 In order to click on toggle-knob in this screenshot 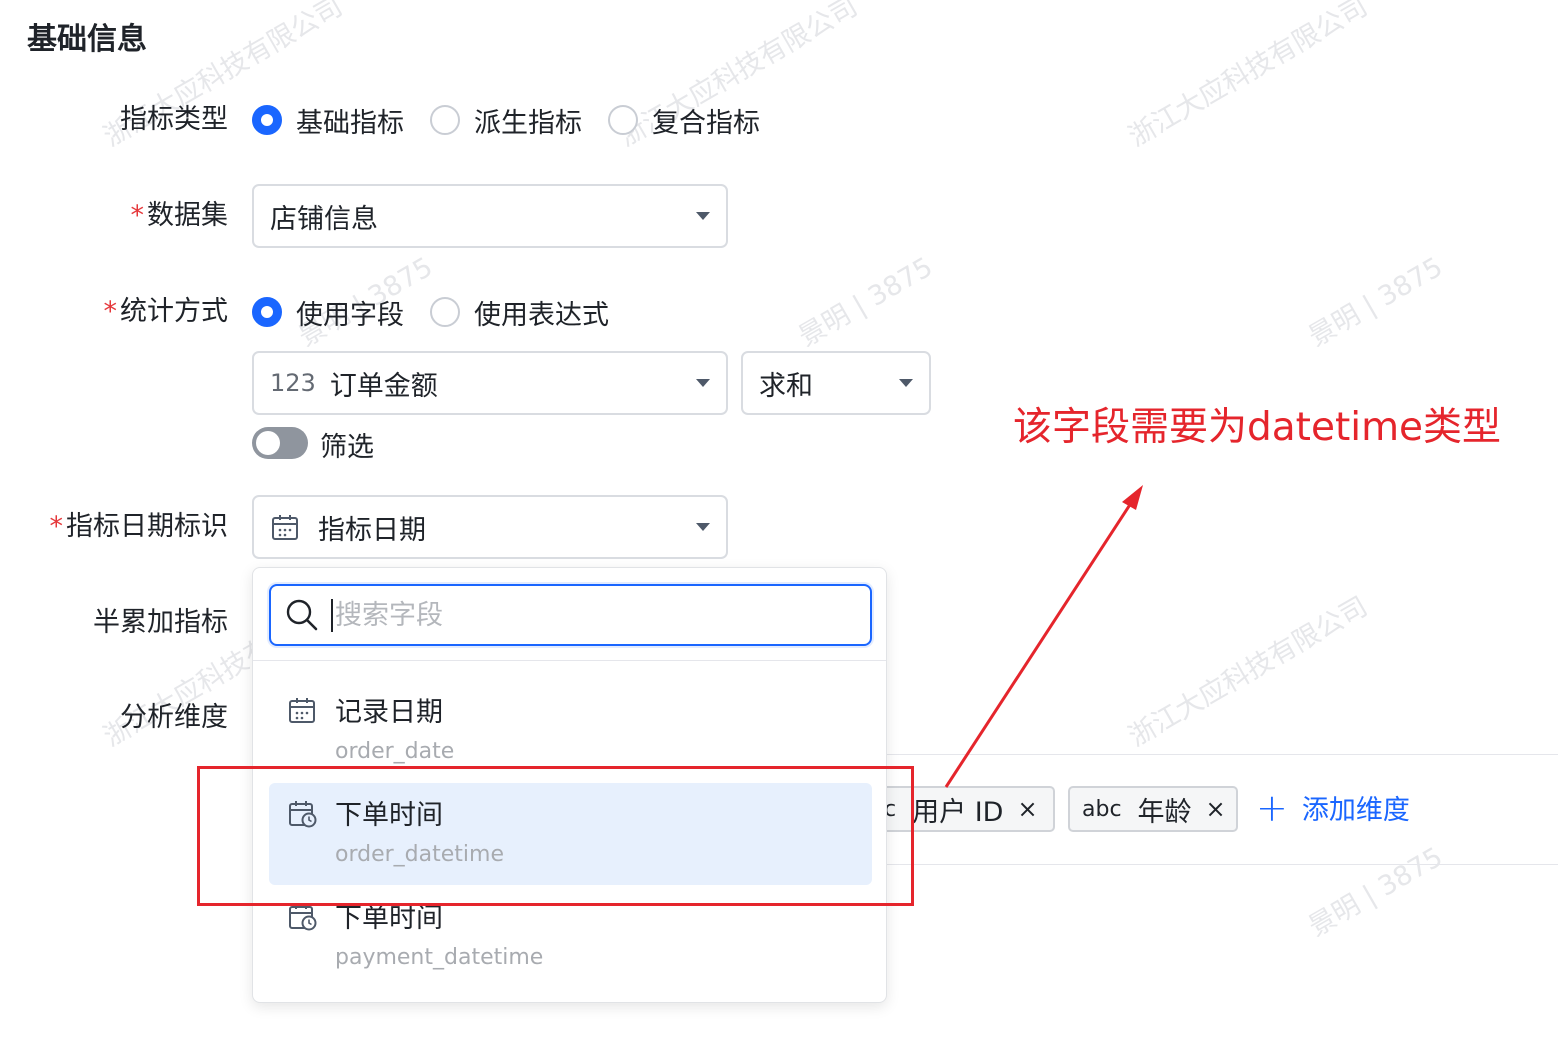, I will do `click(268, 443)`.